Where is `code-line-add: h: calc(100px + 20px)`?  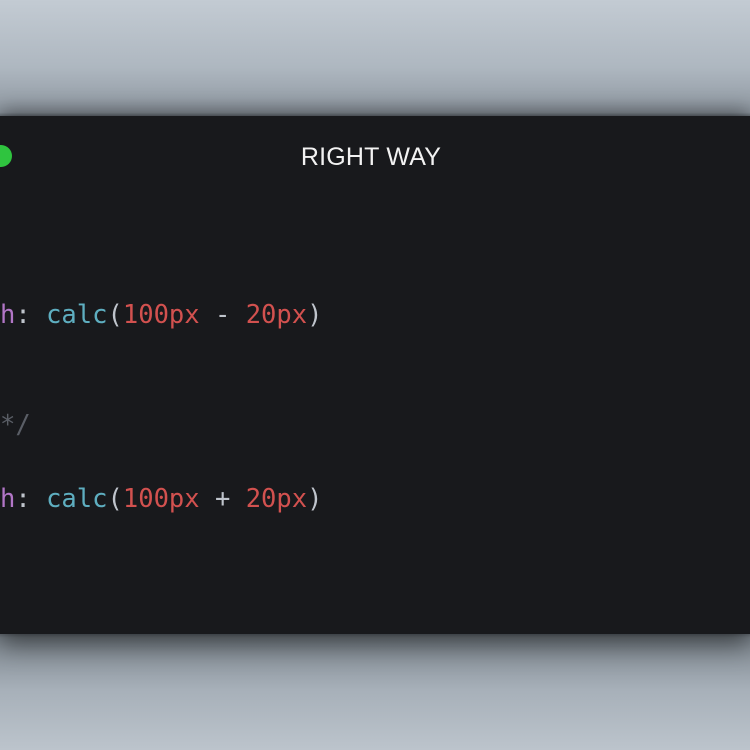
code-line-add: h: calc(100px + 20px) is located at coordinates (161, 499).